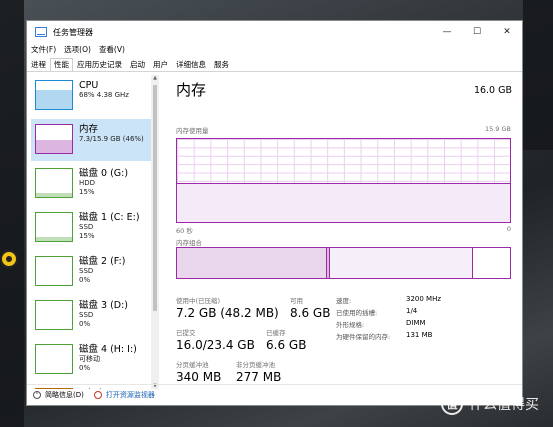 This screenshot has width=553, height=427. What do you see at coordinates (130, 395) in the screenshot?
I see `open-resource-monitor-link: 打开资源监视器` at bounding box center [130, 395].